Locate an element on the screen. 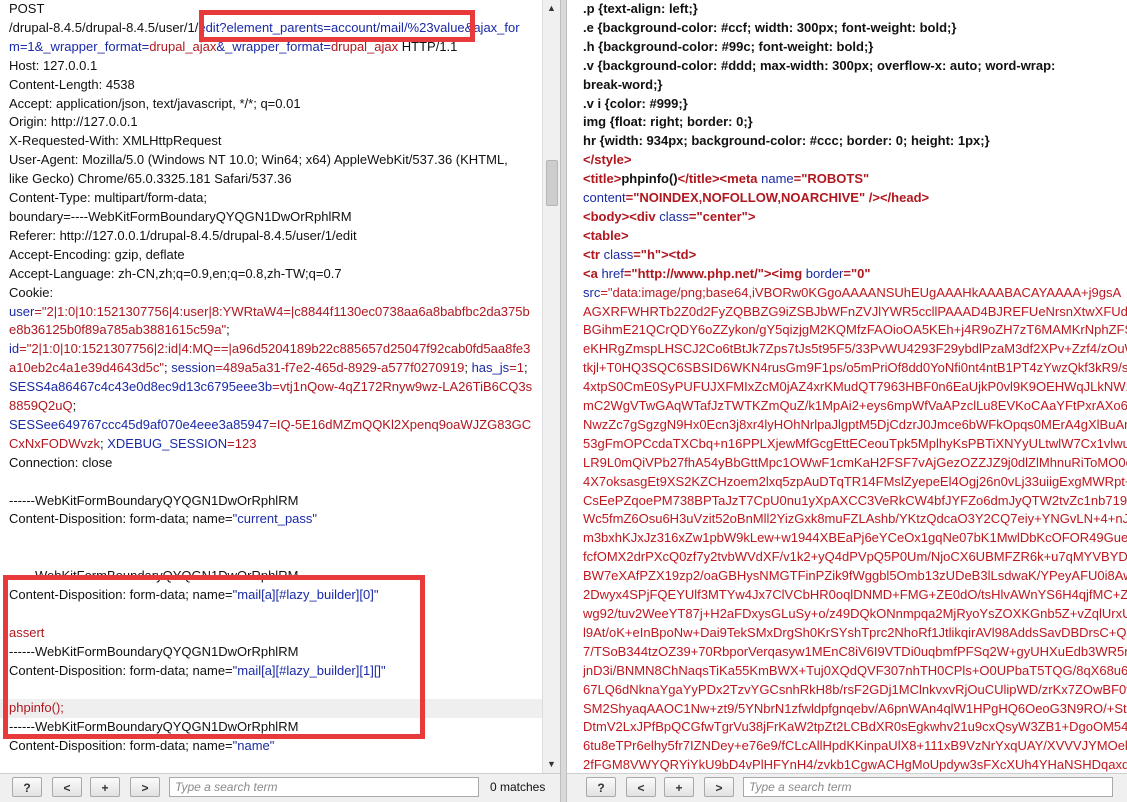  request-line: Connection: close is located at coordinates (271, 463).